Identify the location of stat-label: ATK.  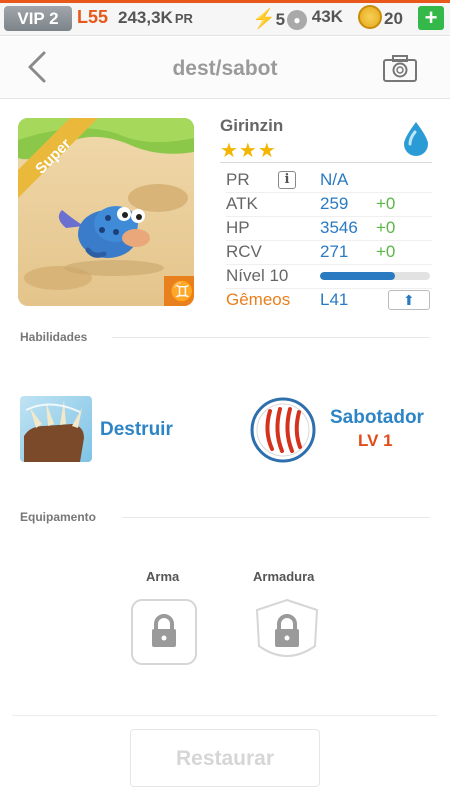
(242, 203).